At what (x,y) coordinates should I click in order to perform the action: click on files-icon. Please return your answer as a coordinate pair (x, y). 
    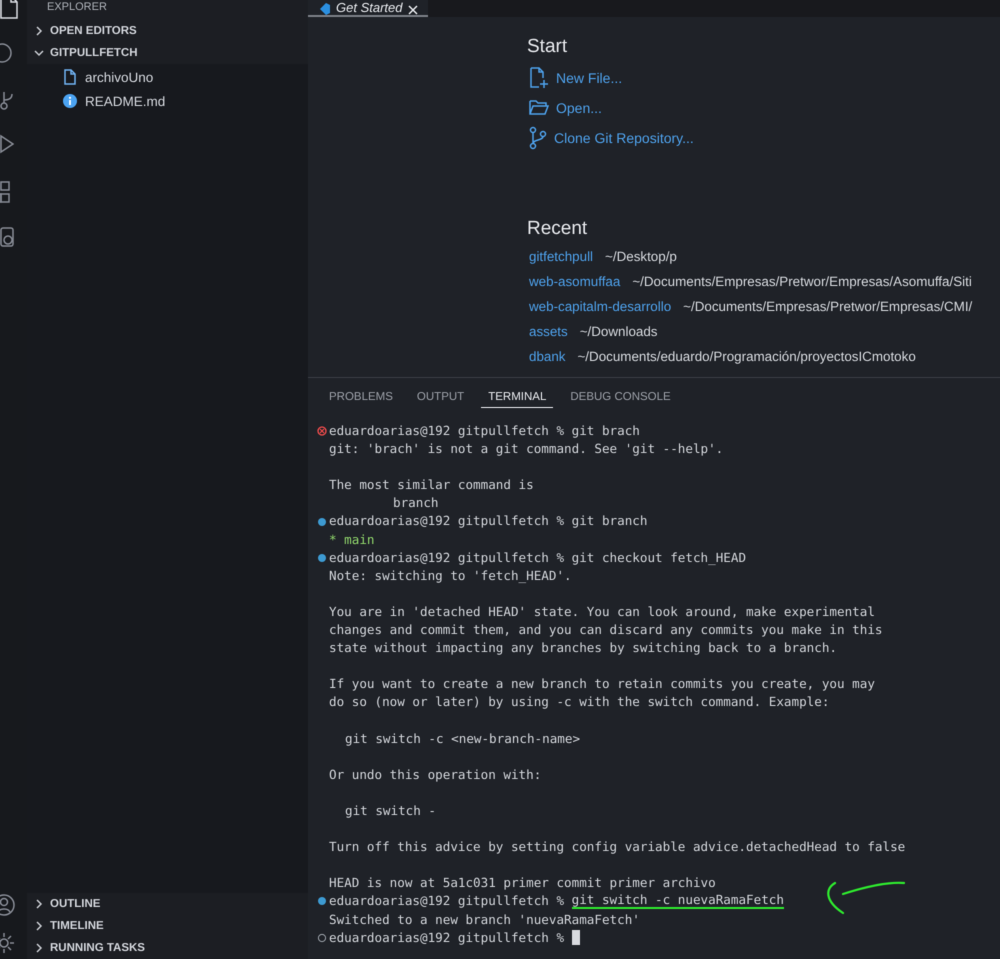
    Looking at the image, I should click on (10, 10).